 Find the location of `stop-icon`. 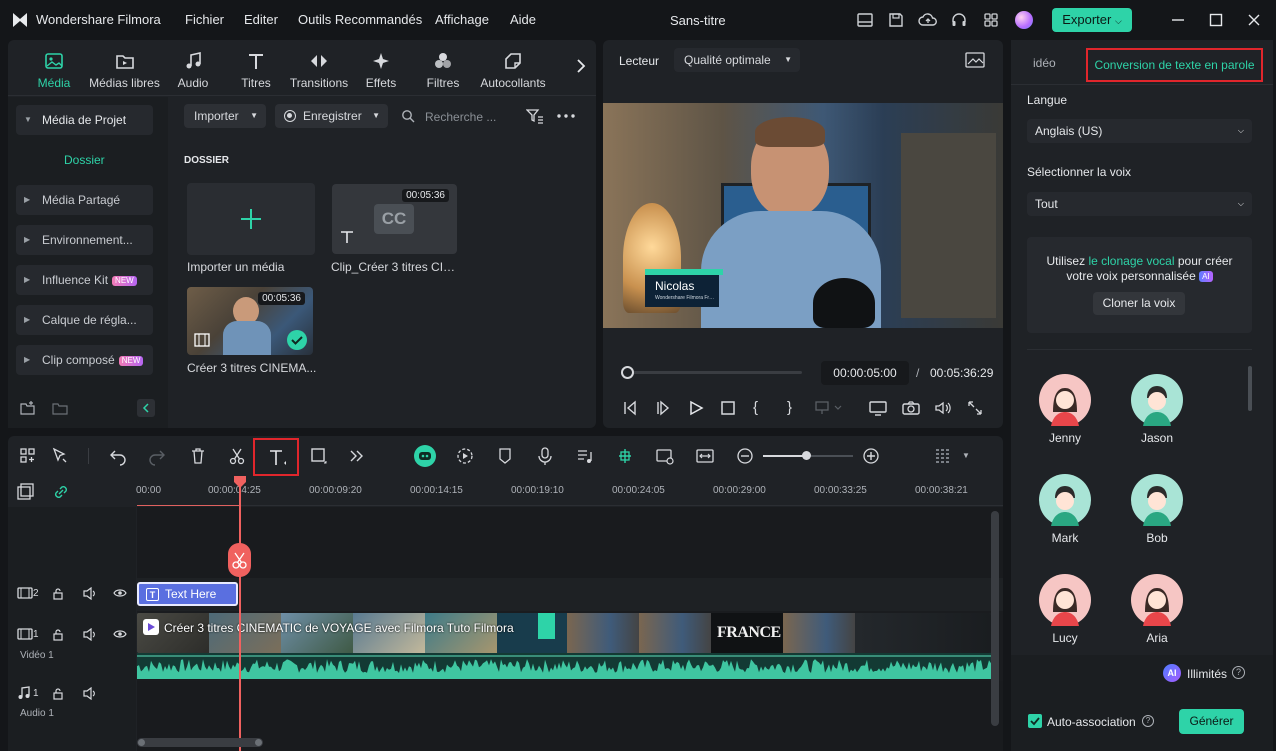

stop-icon is located at coordinates (728, 408).